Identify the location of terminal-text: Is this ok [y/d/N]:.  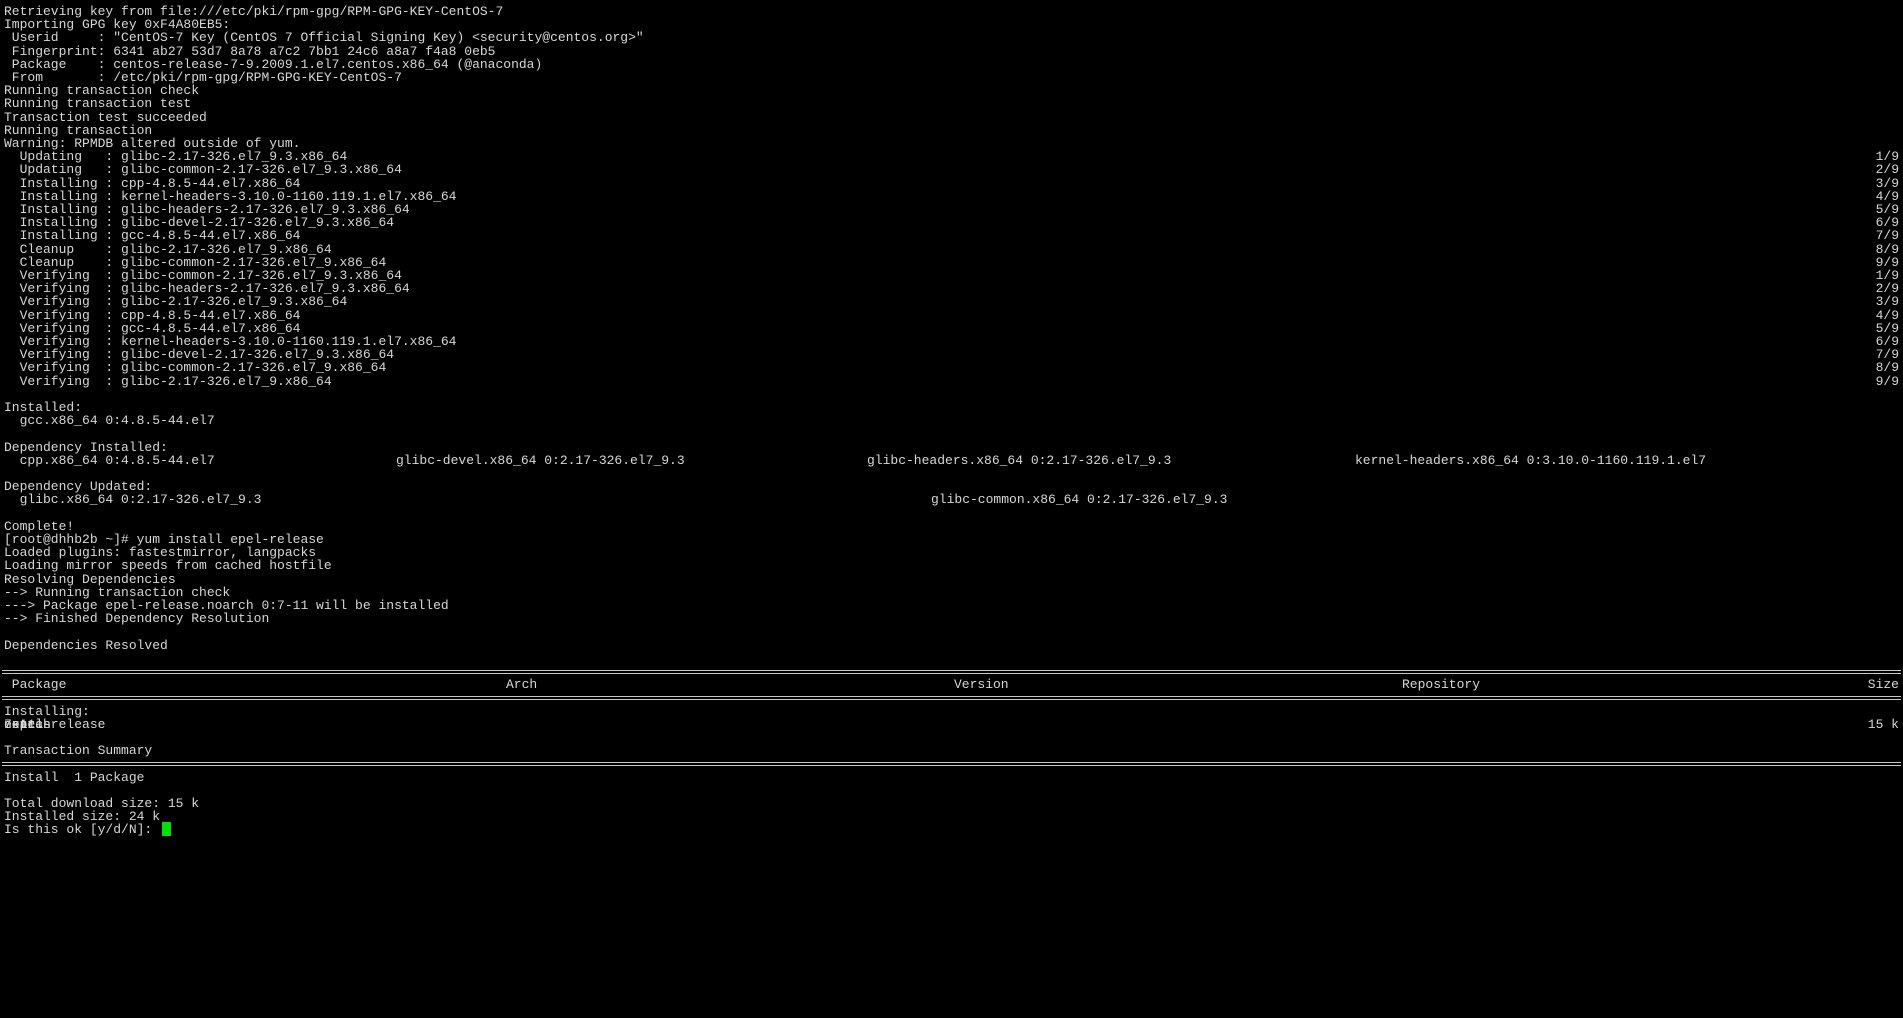
(88, 830).